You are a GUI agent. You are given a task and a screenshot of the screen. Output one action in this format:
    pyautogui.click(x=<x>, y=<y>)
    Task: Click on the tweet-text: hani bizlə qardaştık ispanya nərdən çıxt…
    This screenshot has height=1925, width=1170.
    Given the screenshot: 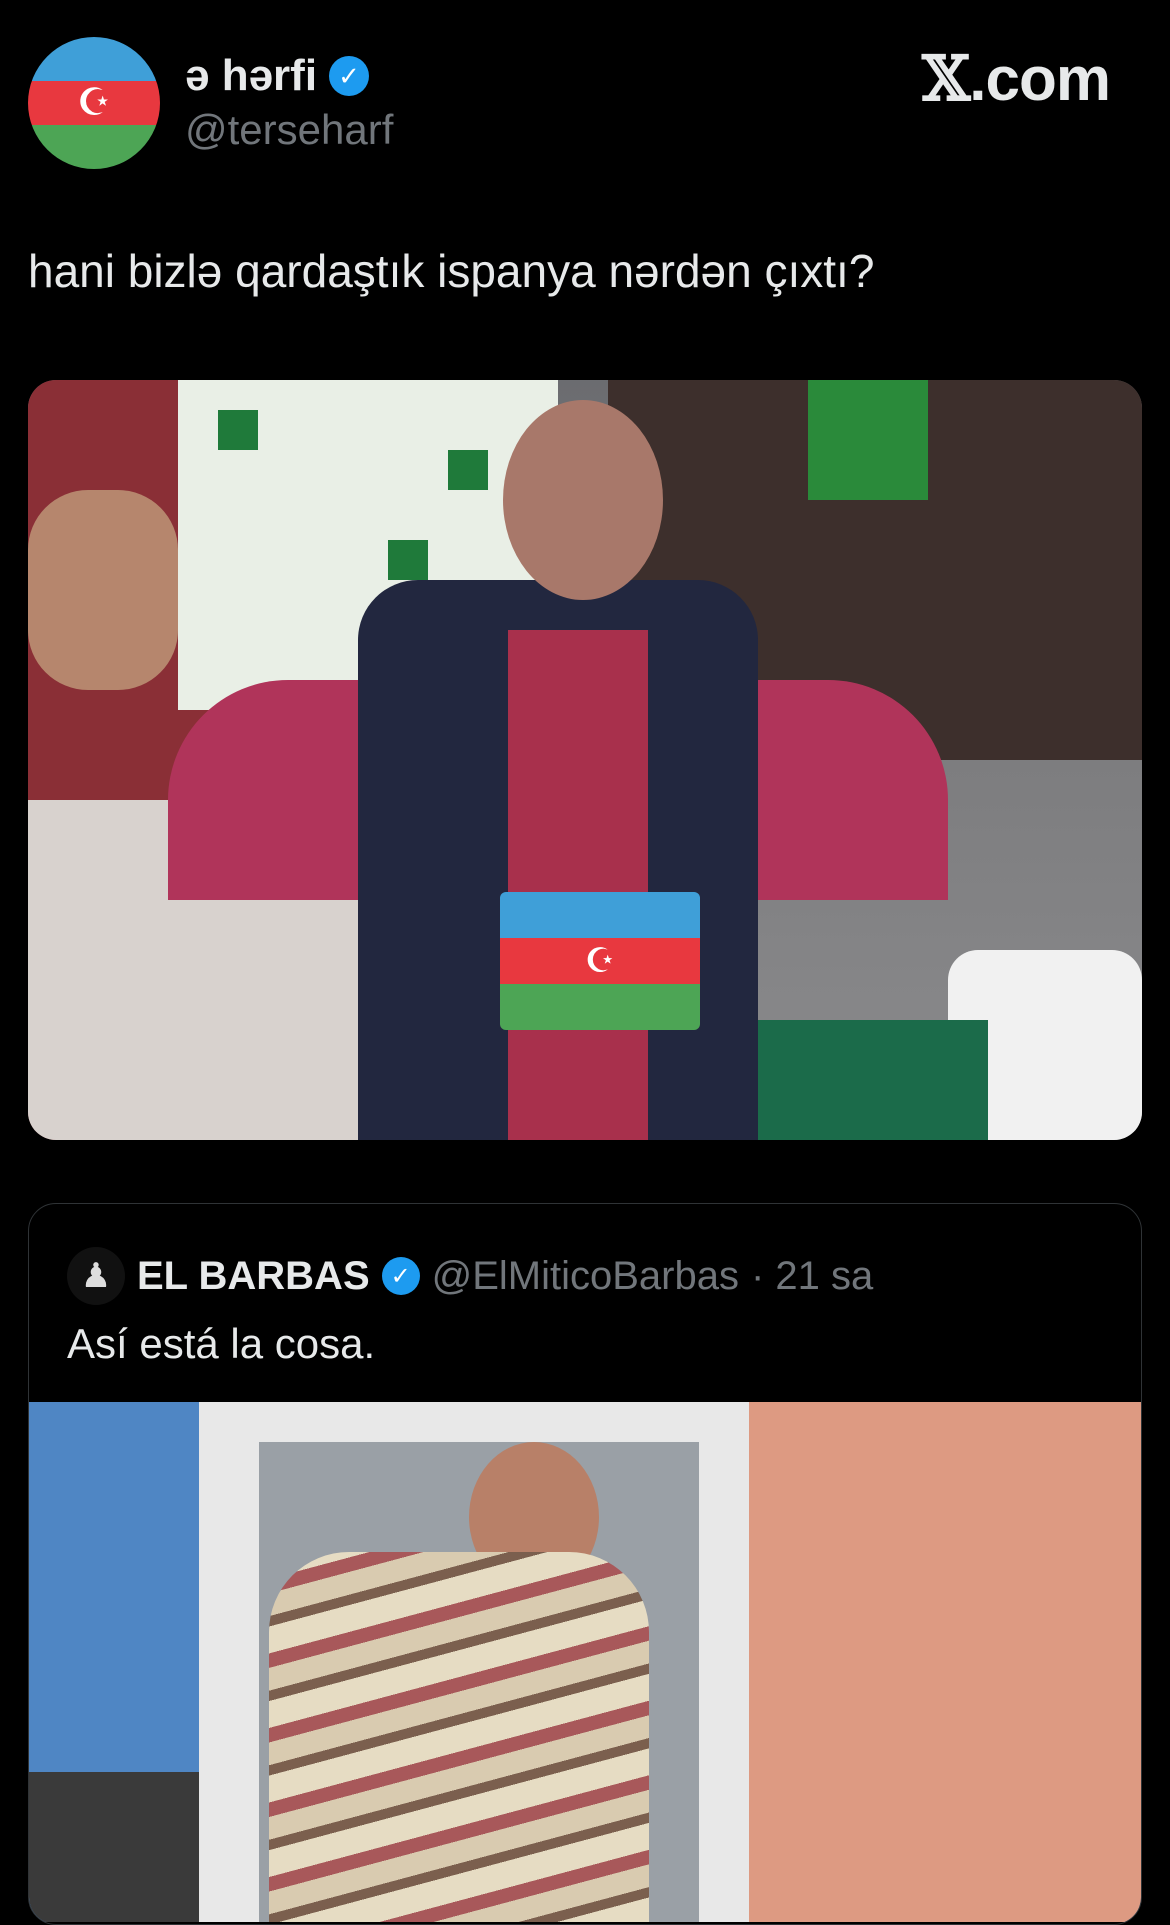 What is the action you would take?
    pyautogui.click(x=451, y=271)
    